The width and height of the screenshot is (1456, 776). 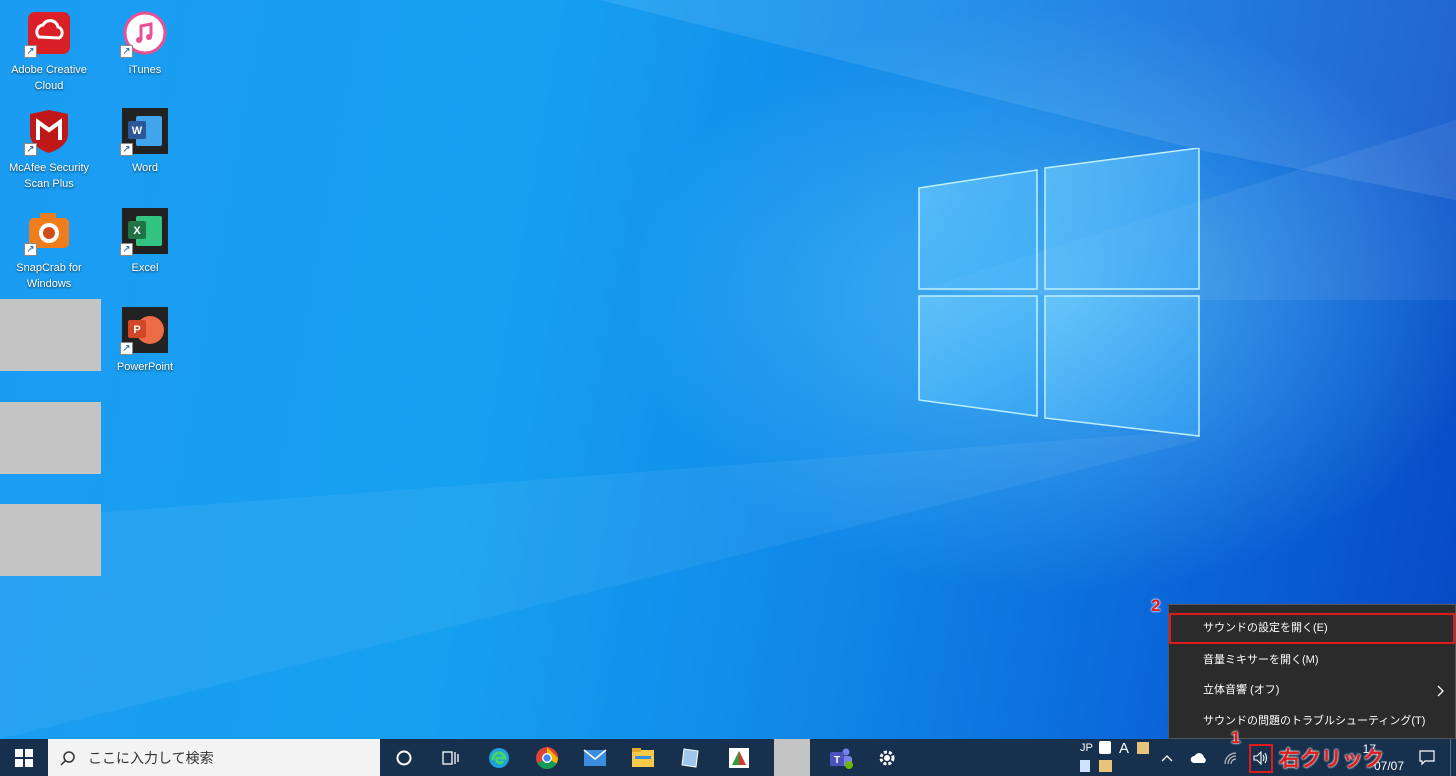 I want to click on onedrive-button, so click(x=1199, y=757).